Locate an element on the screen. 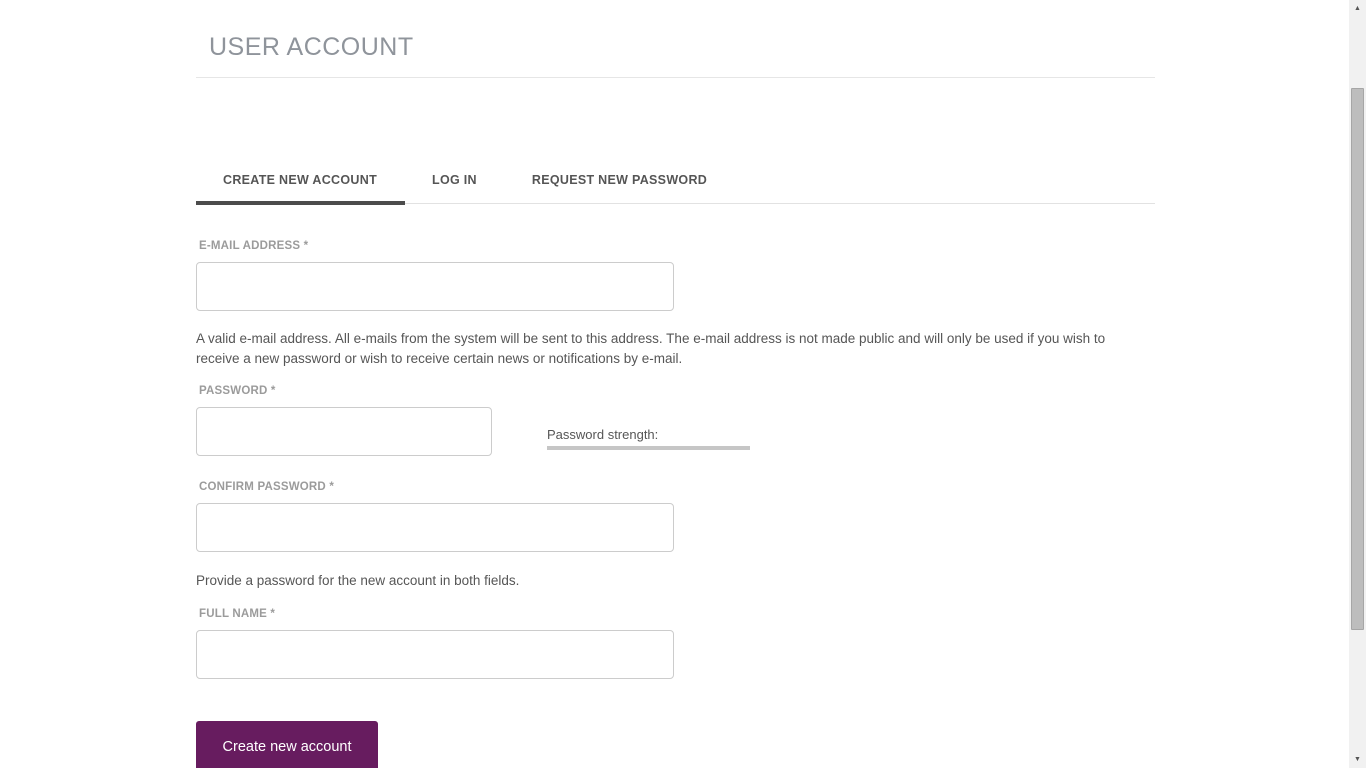  password-label: PASSWORD * is located at coordinates (237, 391).